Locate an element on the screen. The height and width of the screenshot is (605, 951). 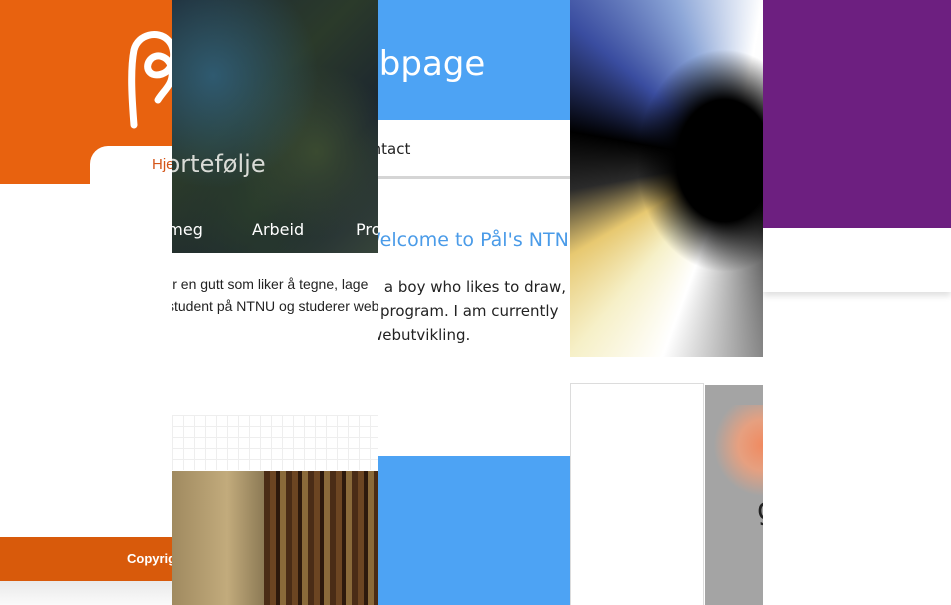
paragraph-line-3: webutvikling. is located at coordinates (424, 335).